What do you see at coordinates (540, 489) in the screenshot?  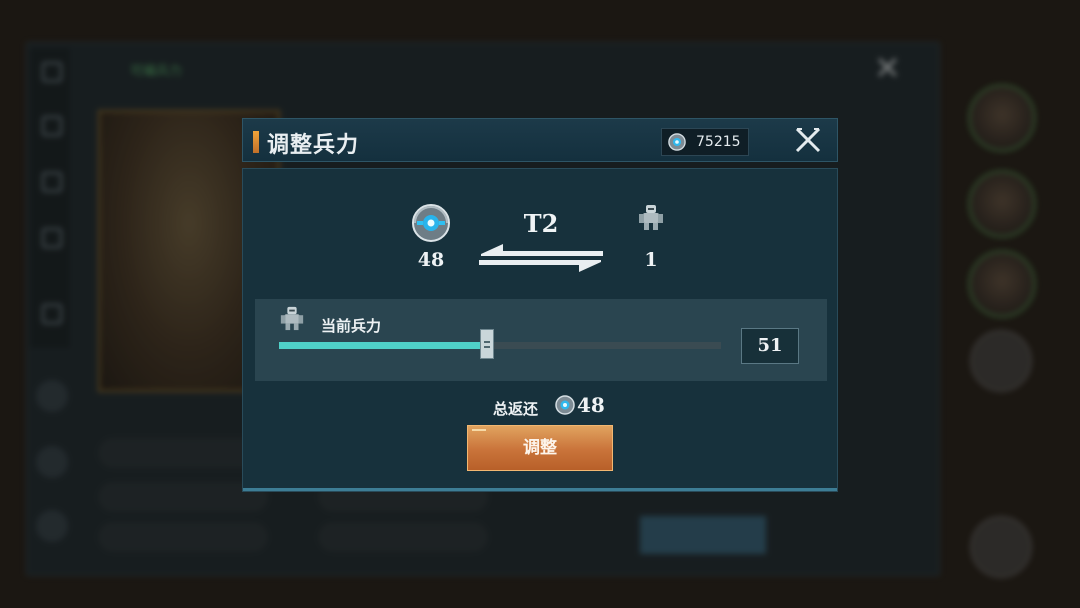 I see `dialog-bottom-border` at bounding box center [540, 489].